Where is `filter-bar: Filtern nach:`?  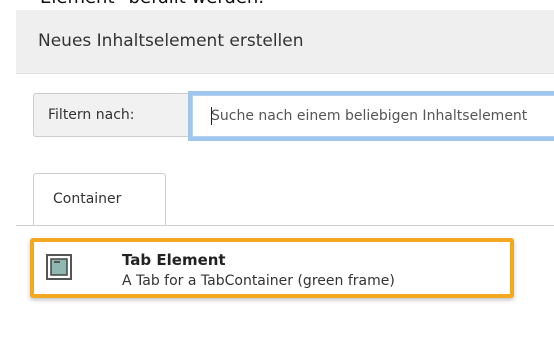 filter-bar: Filtern nach: is located at coordinates (293, 116).